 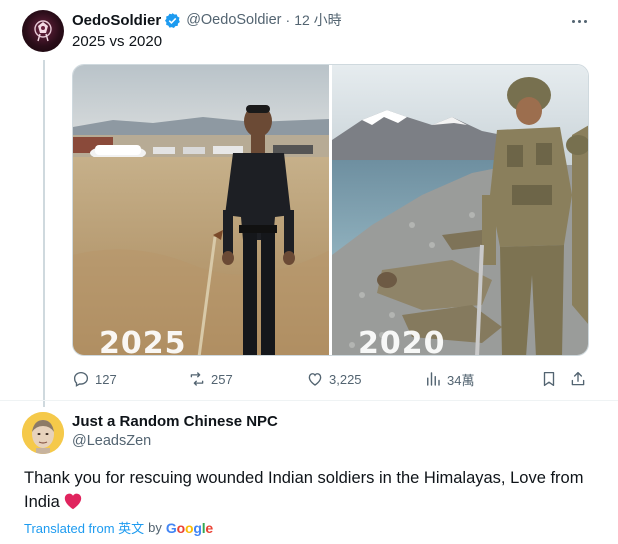 I want to click on reply-avatar-image, so click(x=43, y=433).